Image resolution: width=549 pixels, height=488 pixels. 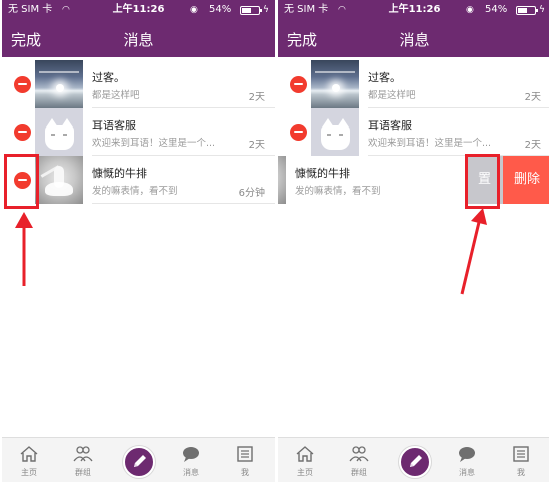 I want to click on message-row-swiped: 慷慨的牛排 发的嘛表情，看不到 置 删除, so click(x=413, y=180).